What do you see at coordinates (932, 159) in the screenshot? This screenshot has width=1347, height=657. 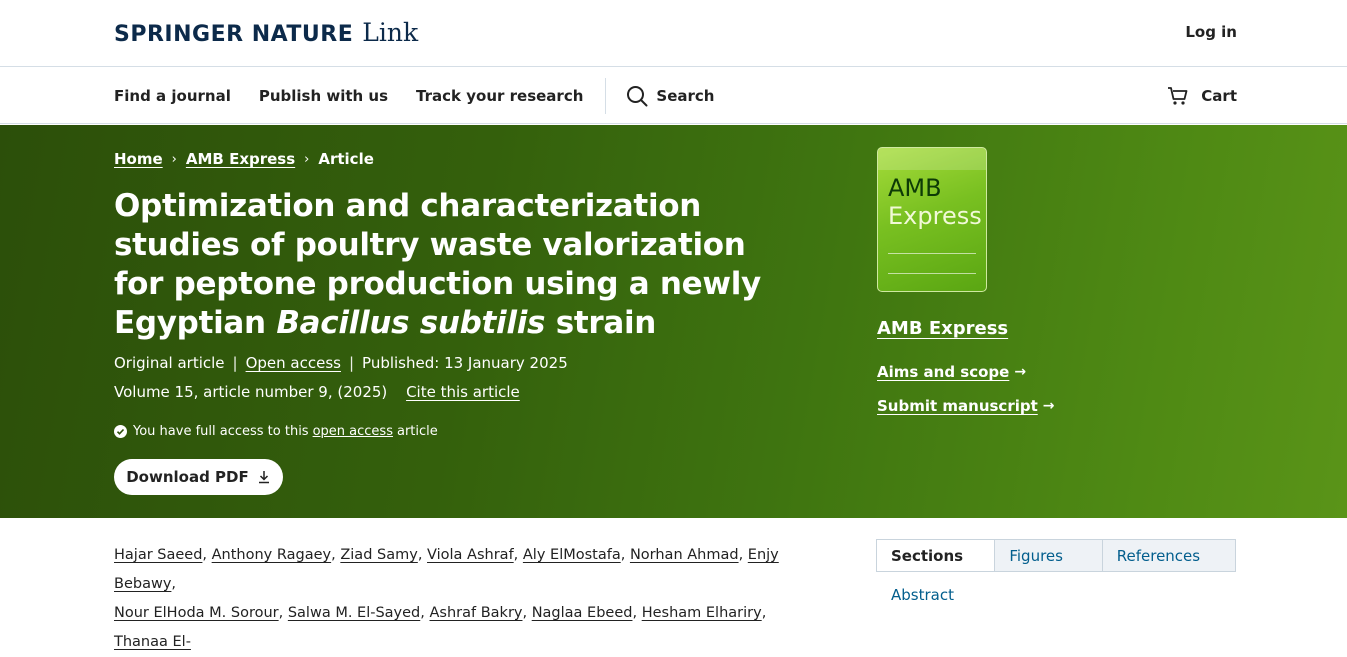 I see `cover-header-band` at bounding box center [932, 159].